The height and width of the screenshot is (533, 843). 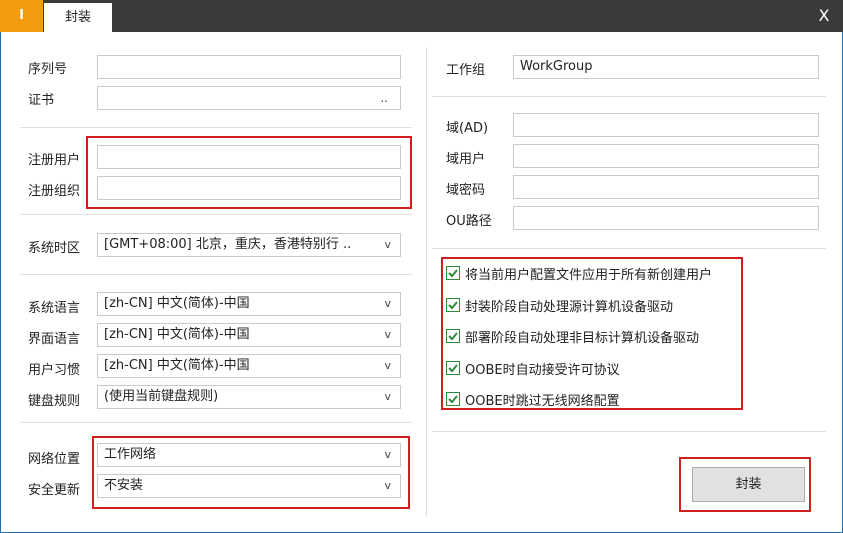 I want to click on serial-input, so click(x=249, y=67).